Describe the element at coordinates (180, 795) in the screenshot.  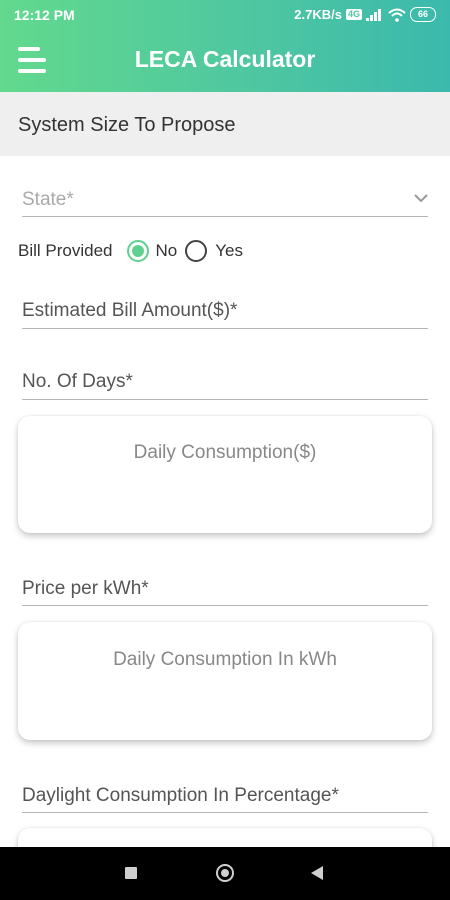
I see `daylight-consumption-label: Daylight Consumption In Percentage*` at that location.